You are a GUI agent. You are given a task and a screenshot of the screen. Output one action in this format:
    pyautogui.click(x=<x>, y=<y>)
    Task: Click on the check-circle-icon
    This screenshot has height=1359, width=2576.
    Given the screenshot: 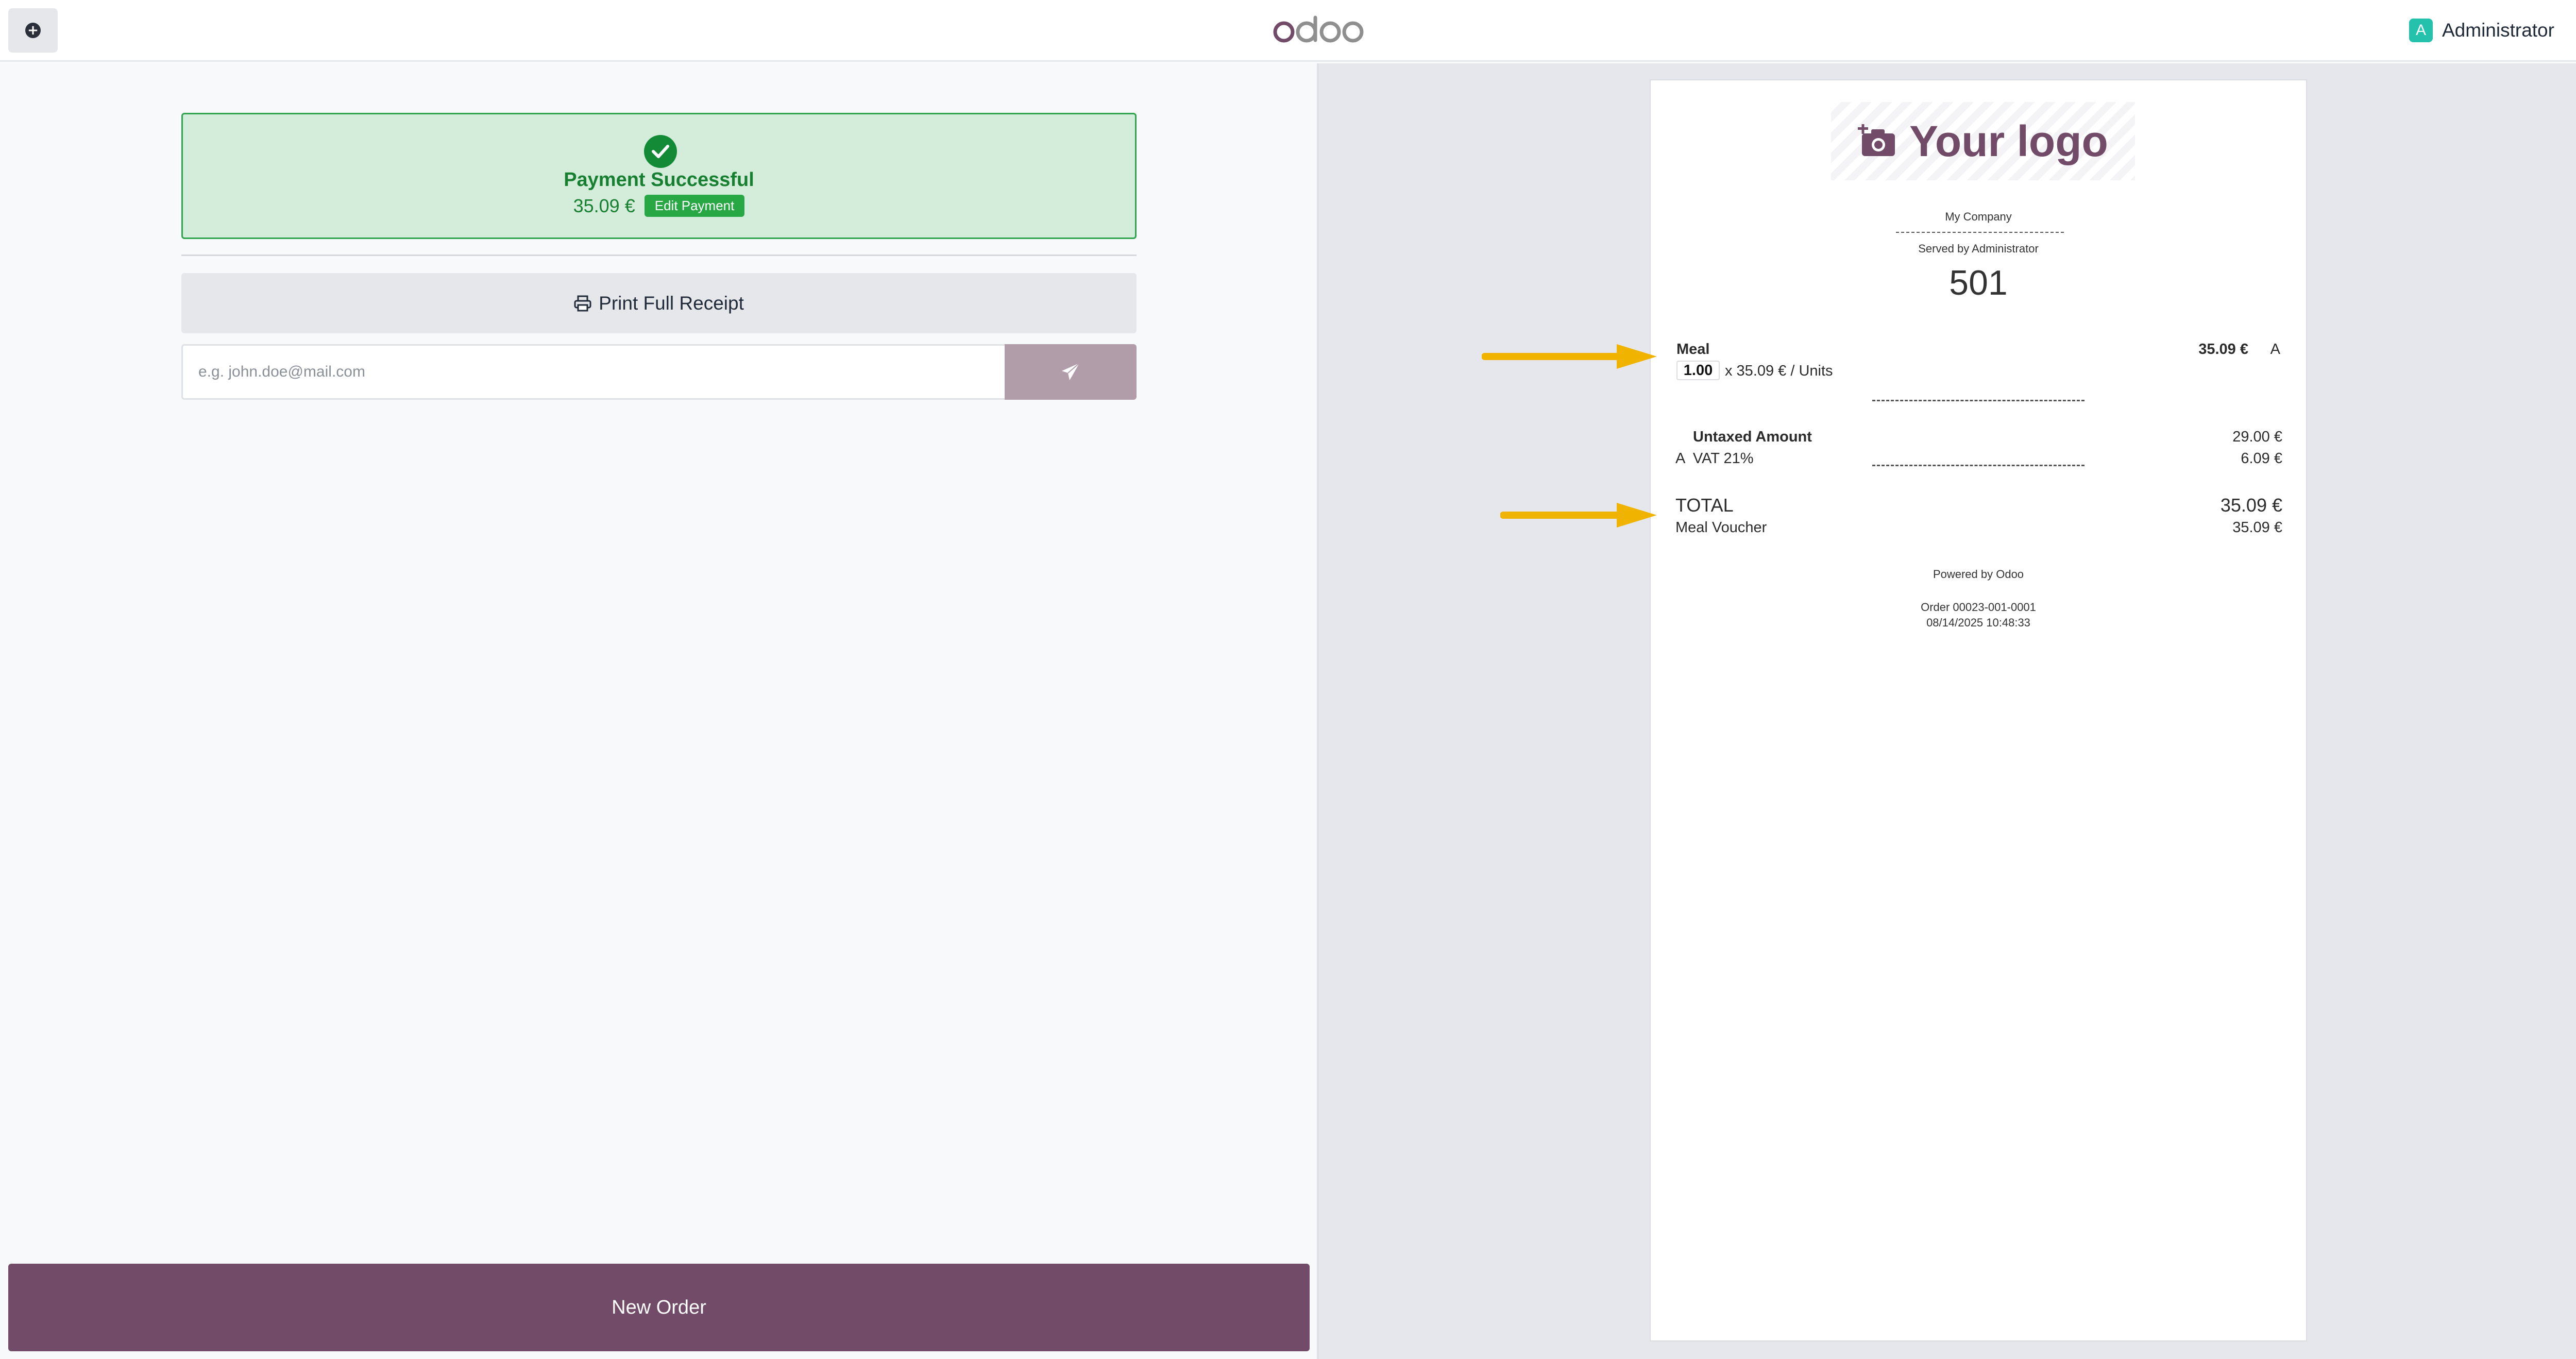 What is the action you would take?
    pyautogui.click(x=660, y=151)
    